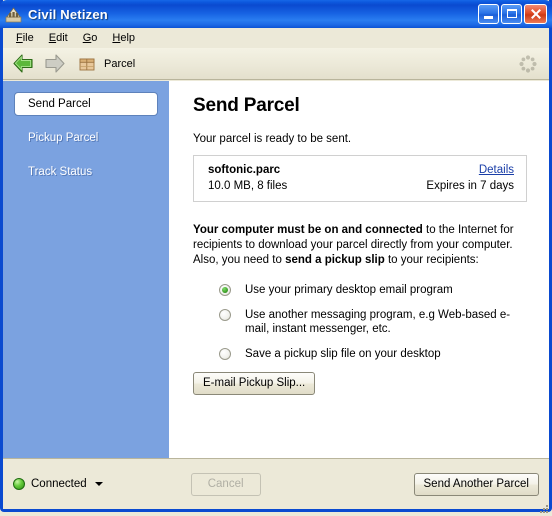  I want to click on window-title: Civil Netizen, so click(68, 14).